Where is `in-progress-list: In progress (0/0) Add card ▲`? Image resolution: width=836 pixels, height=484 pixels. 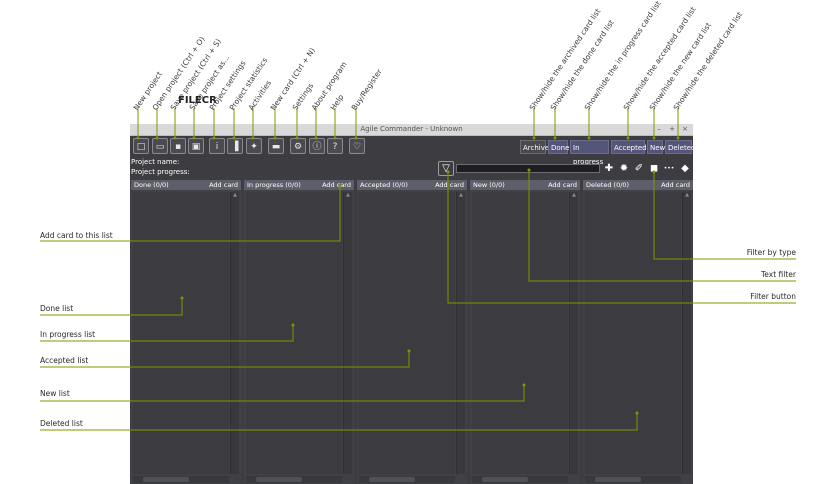 in-progress-list: In progress (0/0) Add card ▲ is located at coordinates (299, 332).